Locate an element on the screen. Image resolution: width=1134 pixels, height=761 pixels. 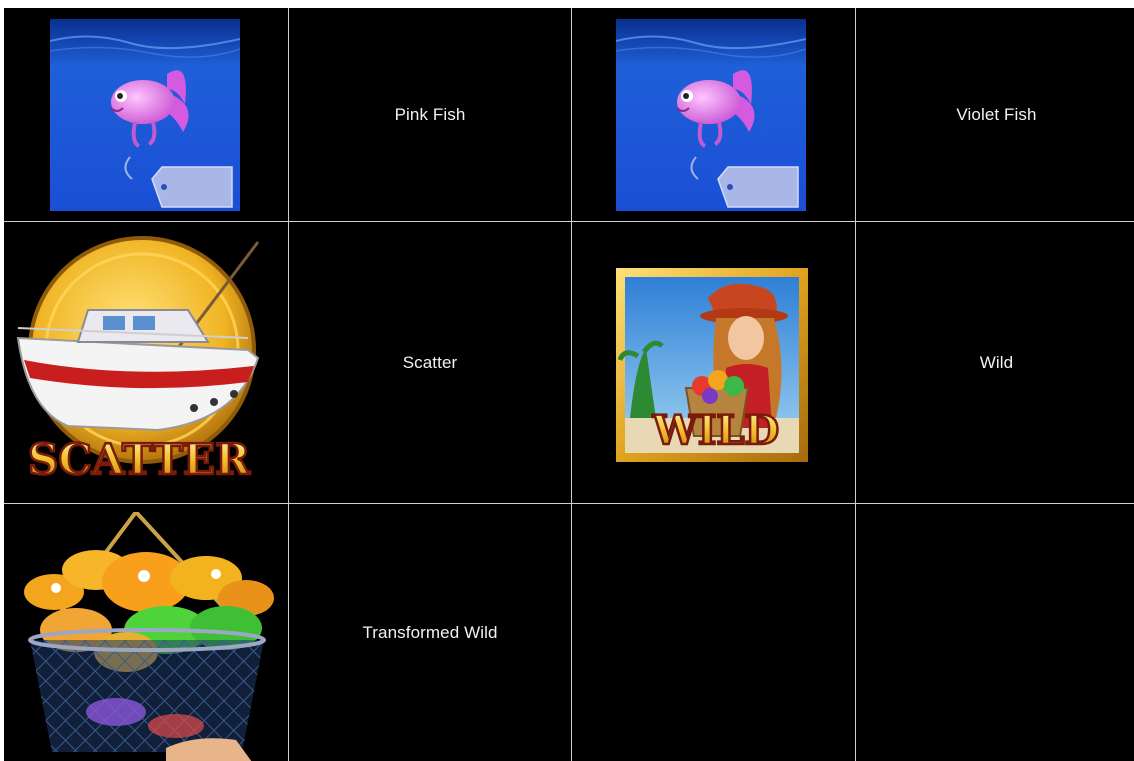
paytable-cell-violet-fish-image is located at coordinates (713, 114).